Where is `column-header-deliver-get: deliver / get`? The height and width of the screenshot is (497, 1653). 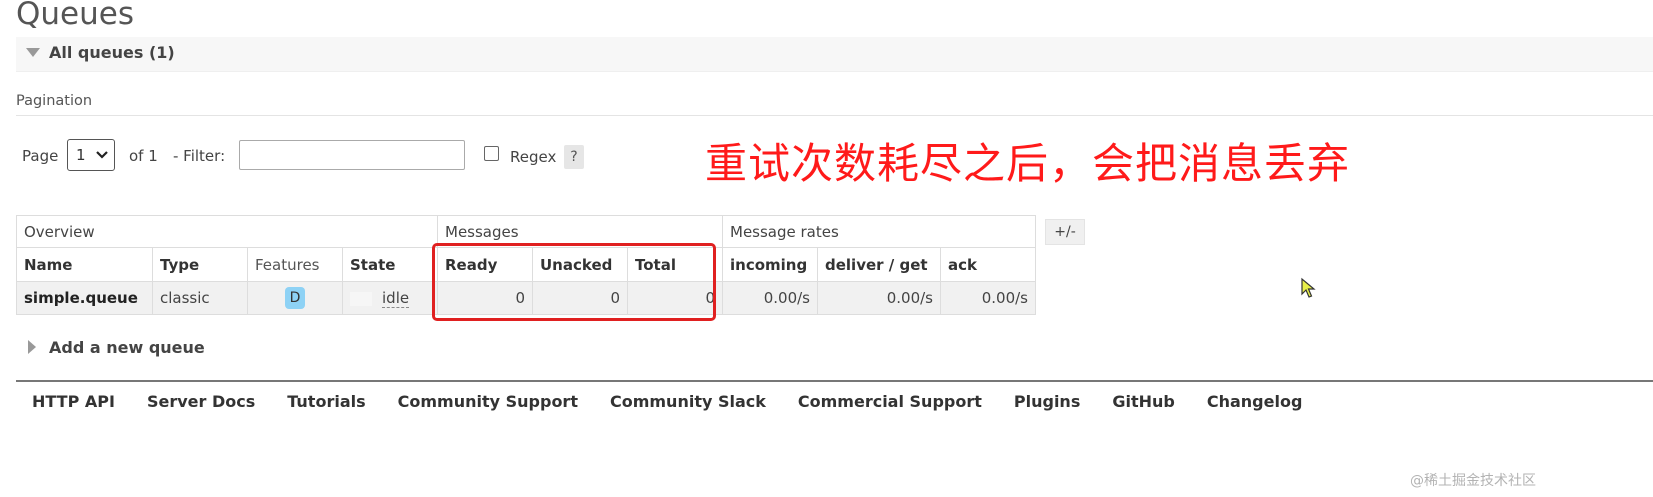 column-header-deliver-get: deliver / get is located at coordinates (879, 264).